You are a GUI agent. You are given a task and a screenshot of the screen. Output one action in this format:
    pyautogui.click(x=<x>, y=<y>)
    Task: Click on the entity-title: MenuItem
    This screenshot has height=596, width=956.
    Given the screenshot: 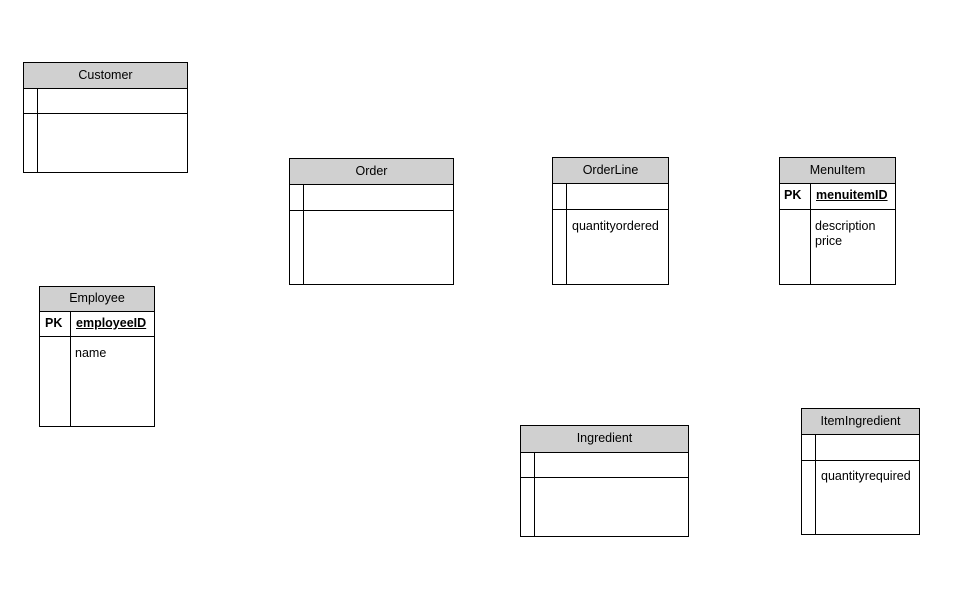 What is the action you would take?
    pyautogui.click(x=837, y=171)
    